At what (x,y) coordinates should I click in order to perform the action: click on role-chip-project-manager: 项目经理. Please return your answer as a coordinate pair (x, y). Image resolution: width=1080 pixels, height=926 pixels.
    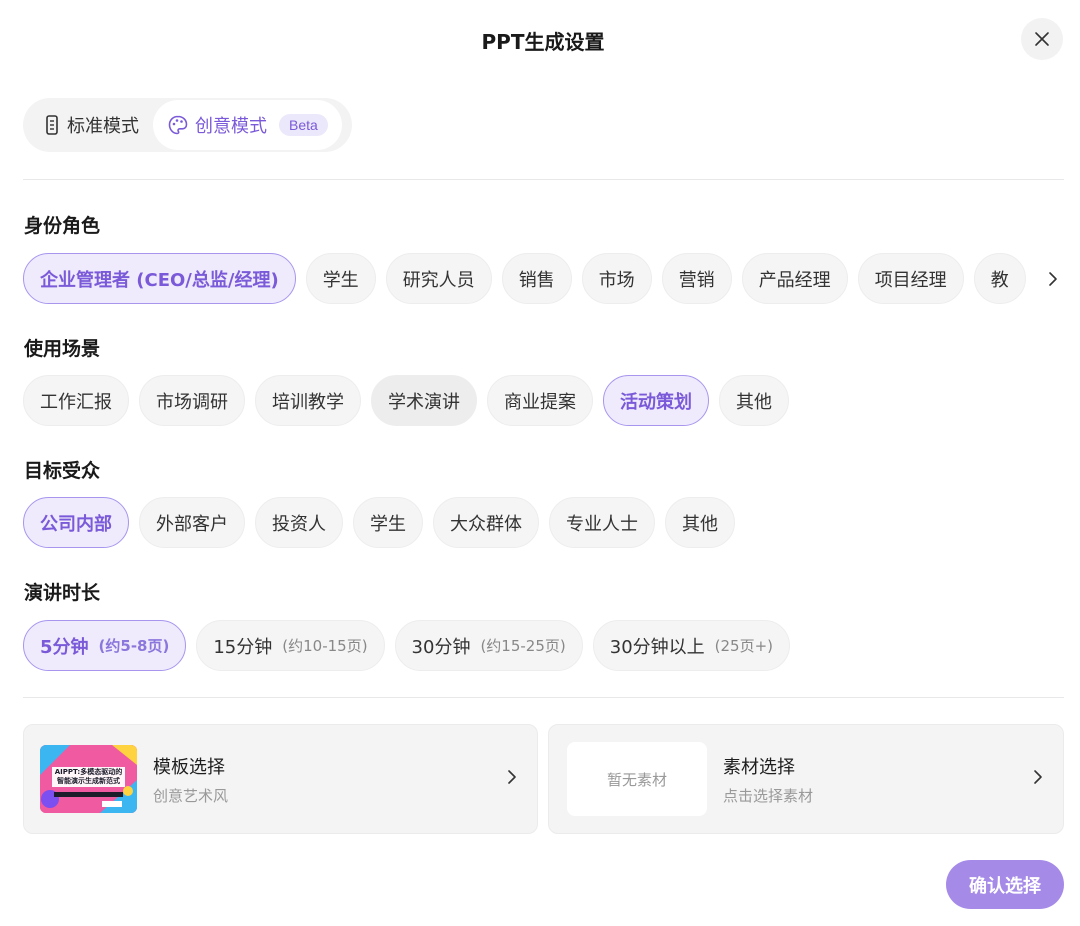
    Looking at the image, I should click on (910, 278).